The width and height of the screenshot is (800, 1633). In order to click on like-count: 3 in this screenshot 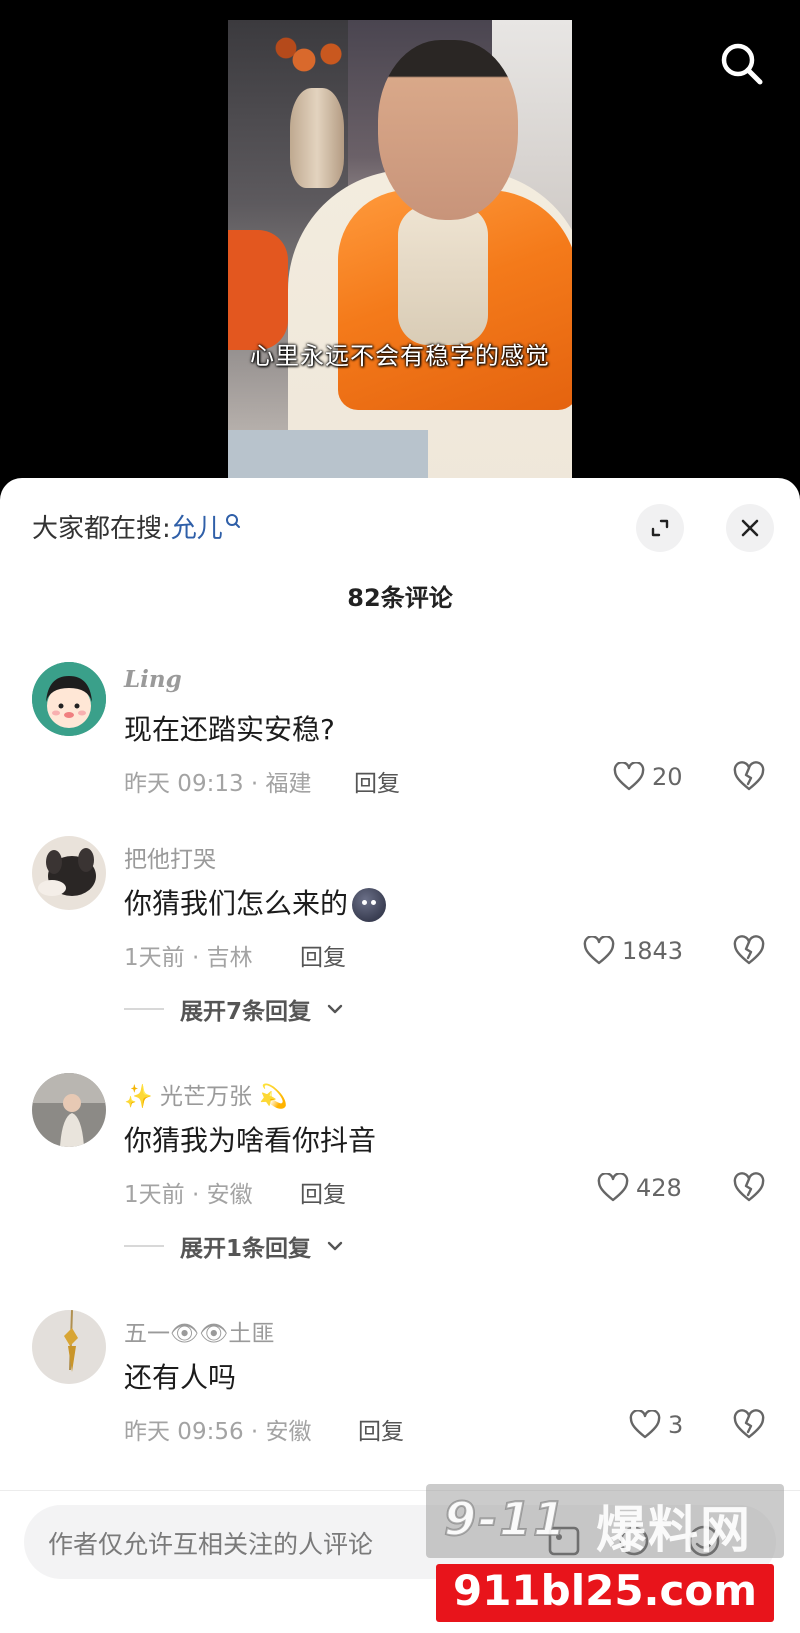, I will do `click(676, 1425)`.